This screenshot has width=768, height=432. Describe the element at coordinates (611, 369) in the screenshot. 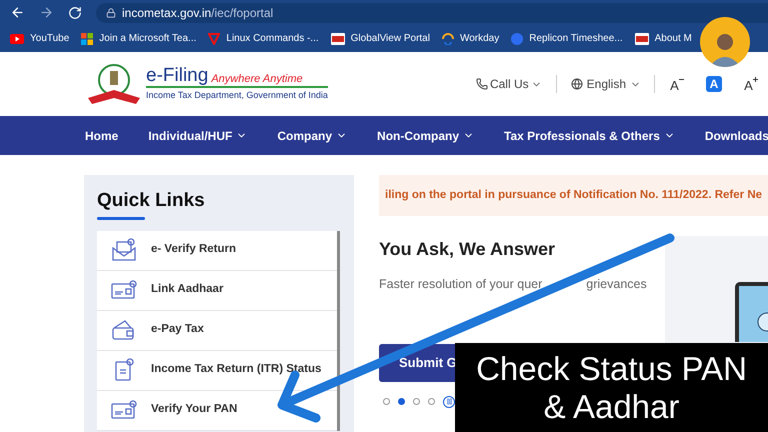

I see `caption-text: Check Status PAN` at that location.